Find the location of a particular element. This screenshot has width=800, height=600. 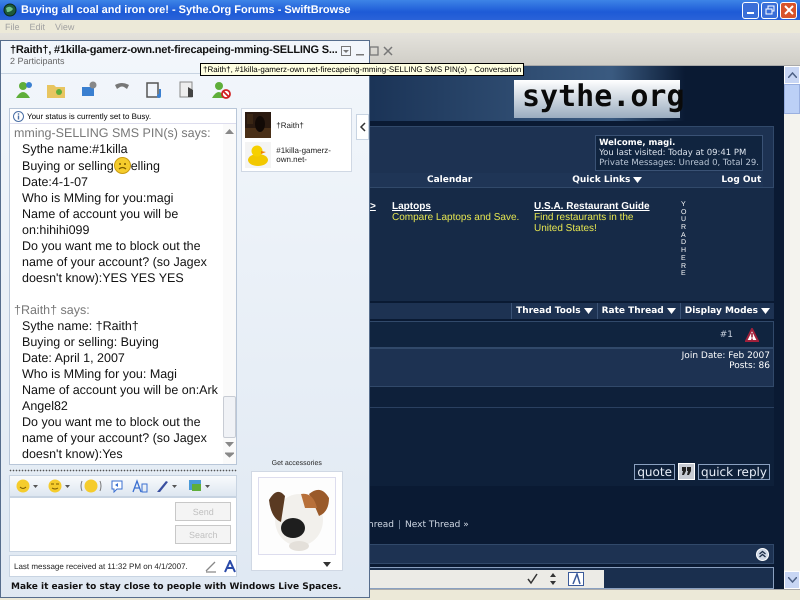

ad-link: Laptops is located at coordinates (463, 206).